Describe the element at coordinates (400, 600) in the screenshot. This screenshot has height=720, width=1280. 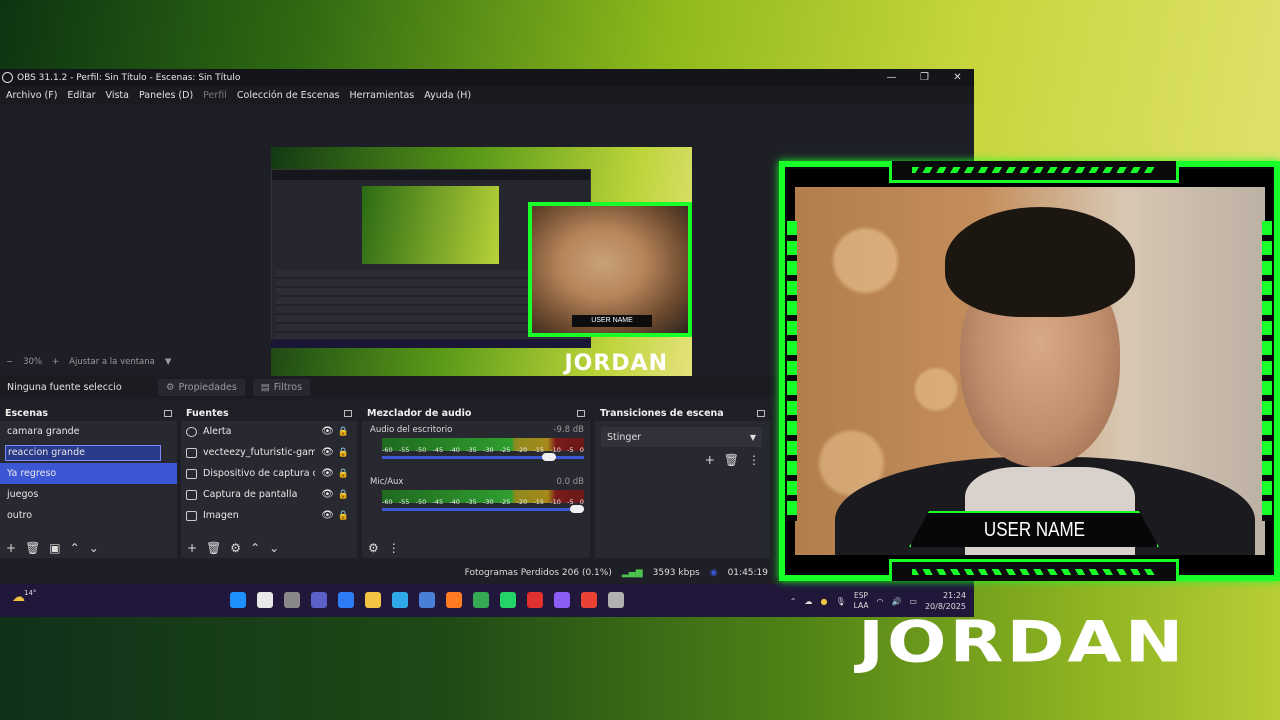
I see `edge-icon` at that location.